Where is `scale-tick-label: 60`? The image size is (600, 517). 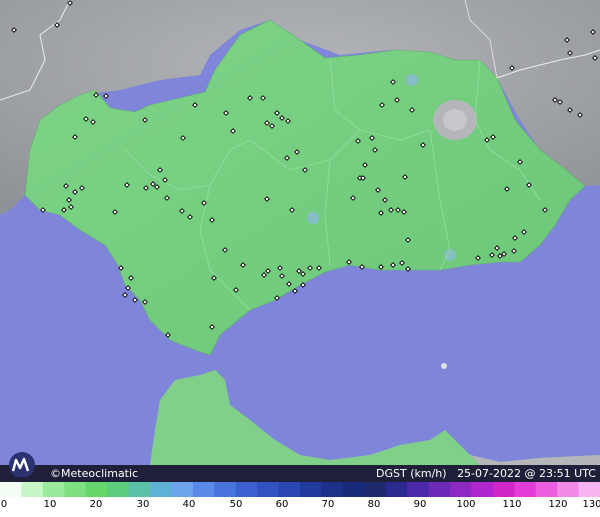 scale-tick-label: 60 is located at coordinates (282, 504).